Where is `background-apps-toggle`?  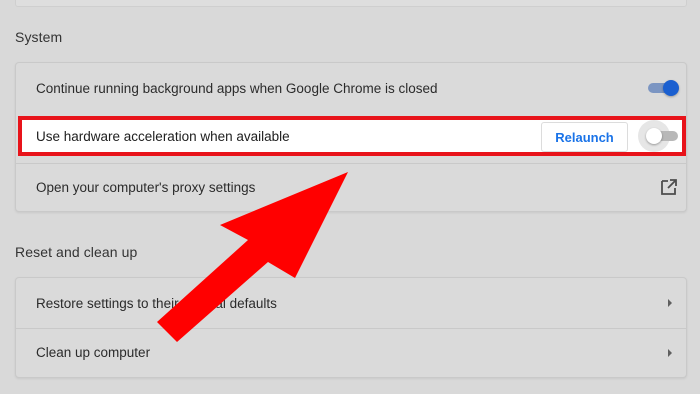
background-apps-toggle is located at coordinates (663, 88).